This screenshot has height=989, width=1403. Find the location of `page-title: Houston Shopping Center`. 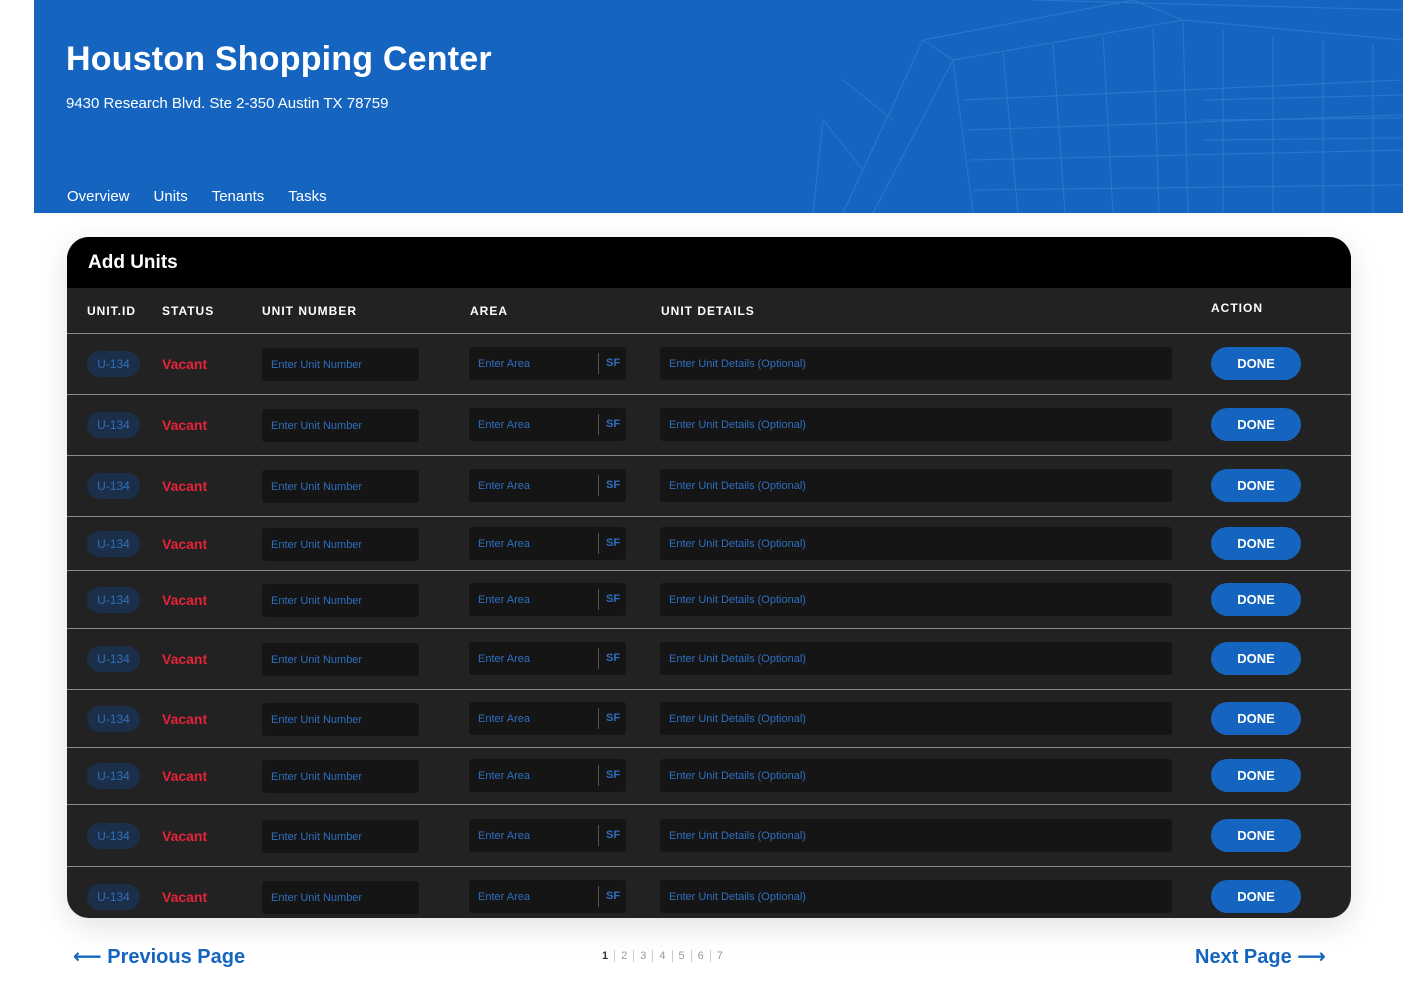

page-title: Houston Shopping Center is located at coordinates (279, 59).